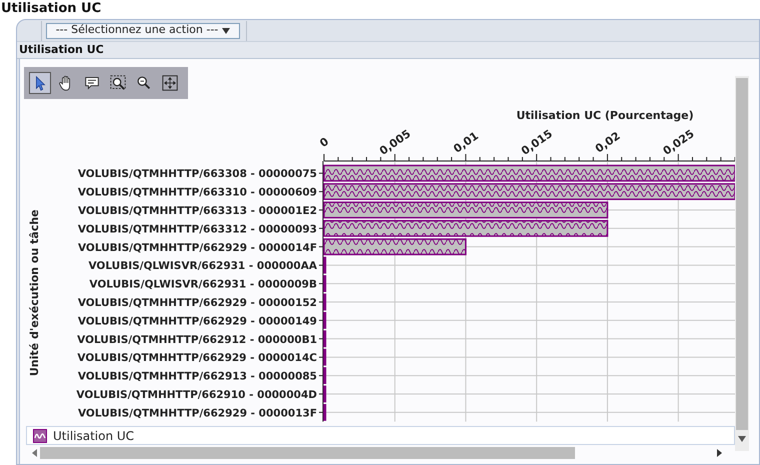 This screenshot has height=465, width=760. I want to click on speech-bubble-icon, so click(92, 83).